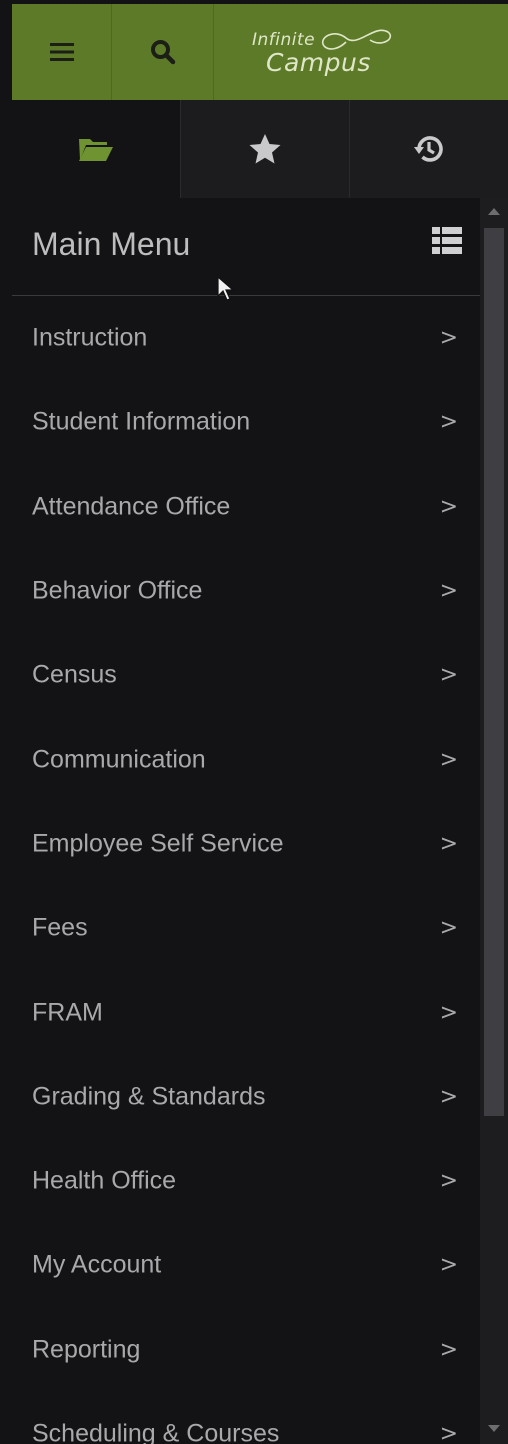 This screenshot has width=508, height=1444. Describe the element at coordinates (494, 1428) in the screenshot. I see `scroll-down-arrow-icon` at that location.